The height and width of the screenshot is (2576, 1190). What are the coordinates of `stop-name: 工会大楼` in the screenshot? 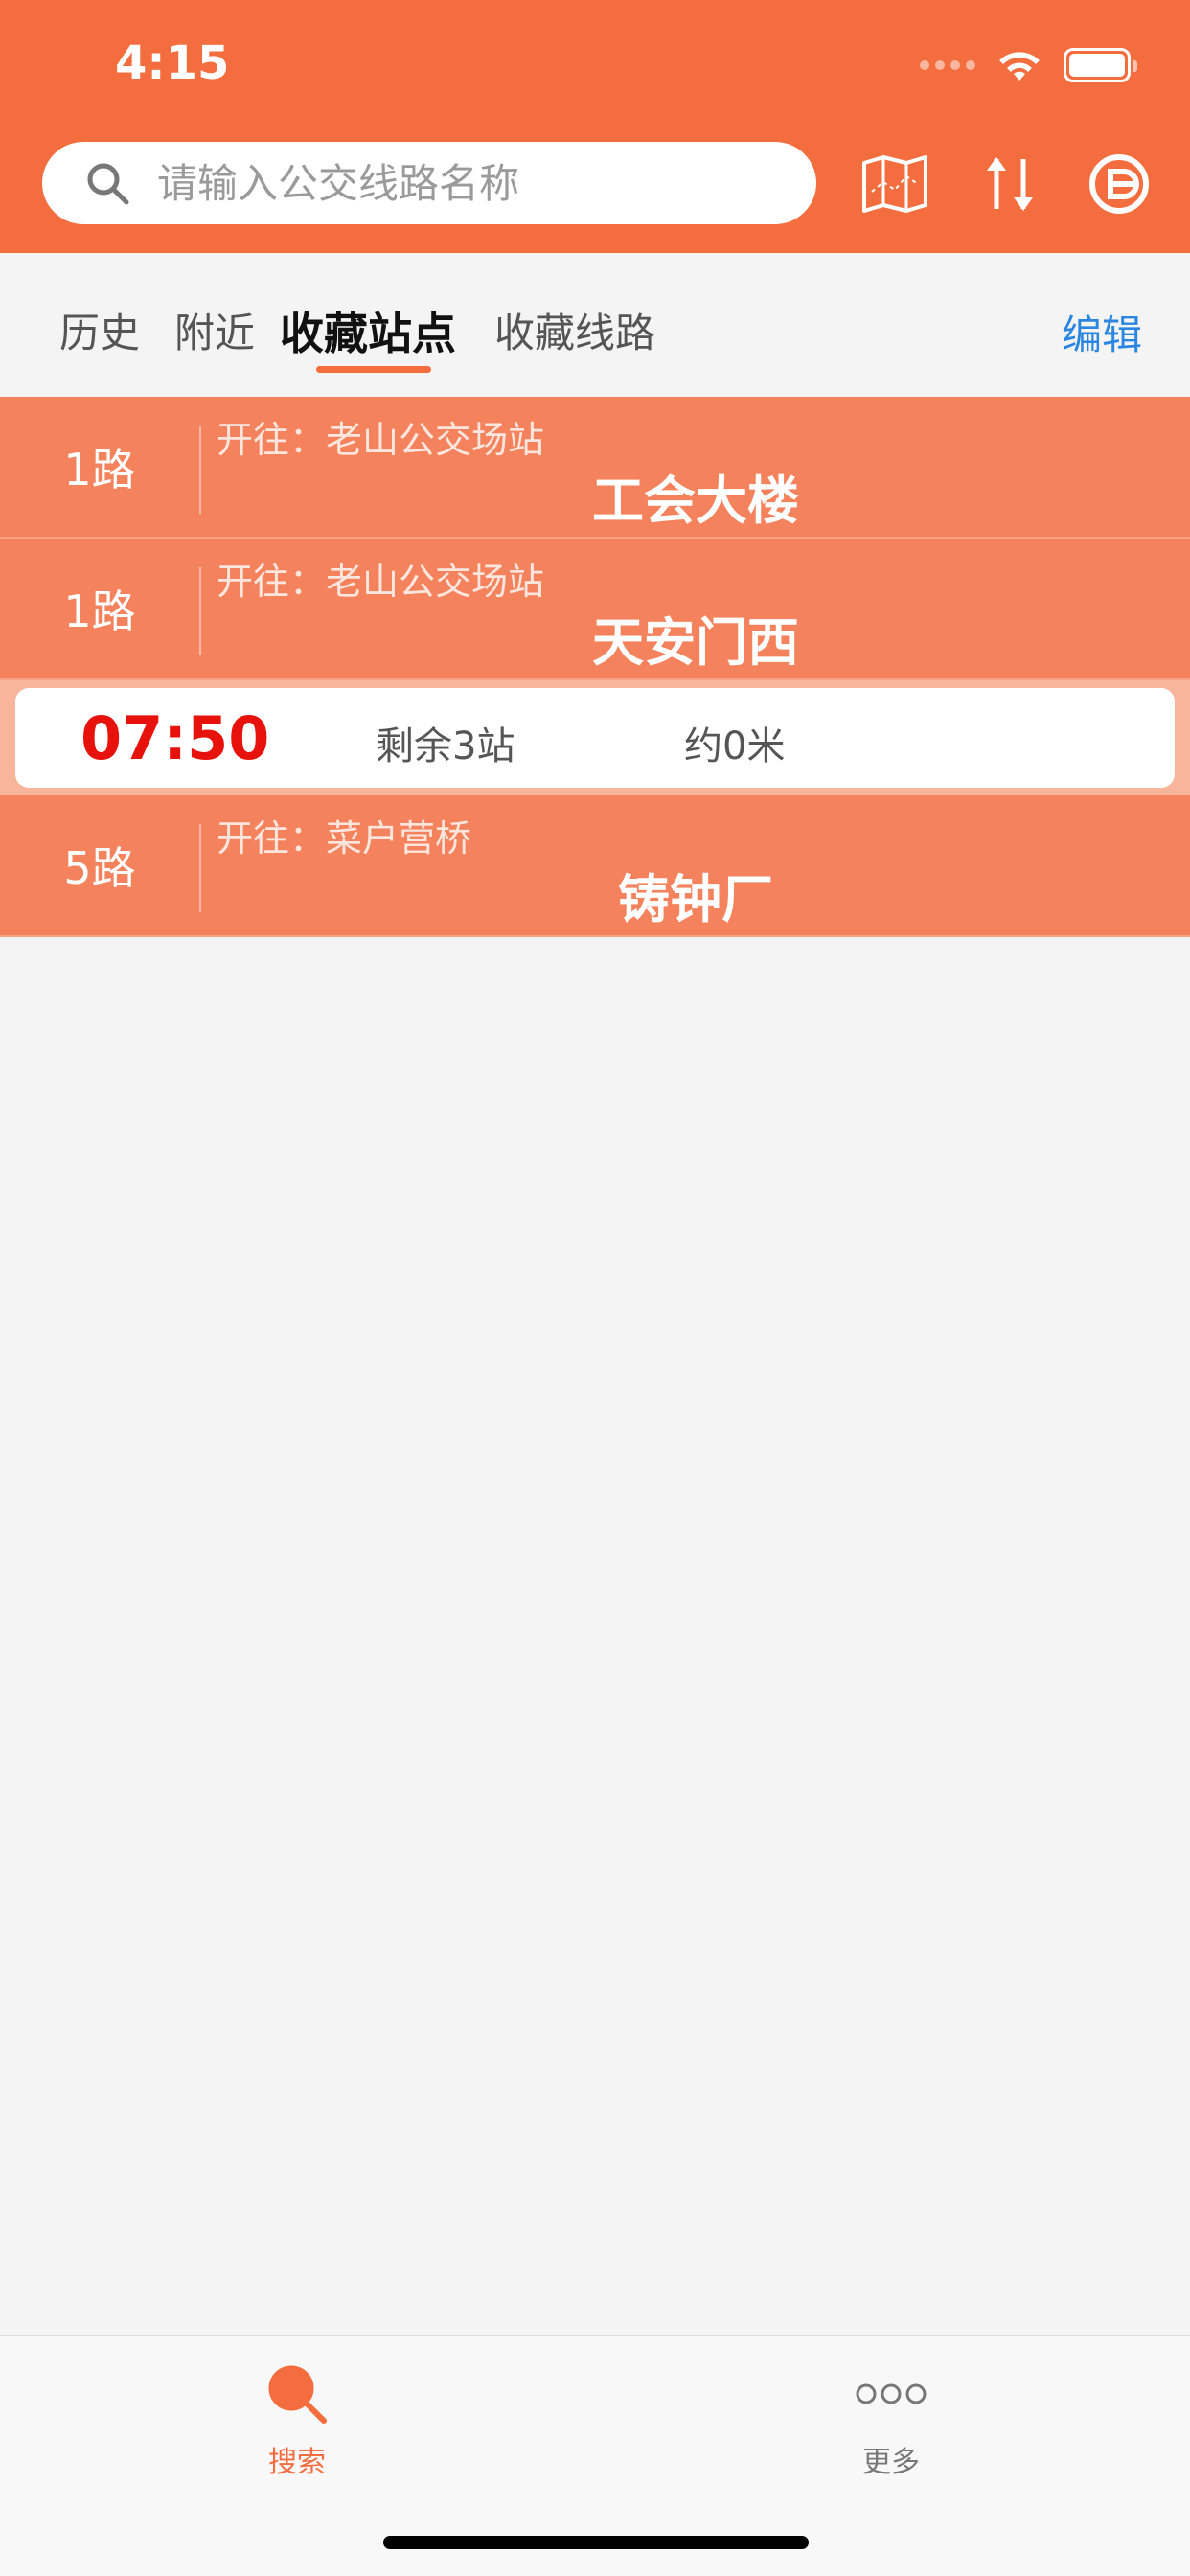 It's located at (696, 501).